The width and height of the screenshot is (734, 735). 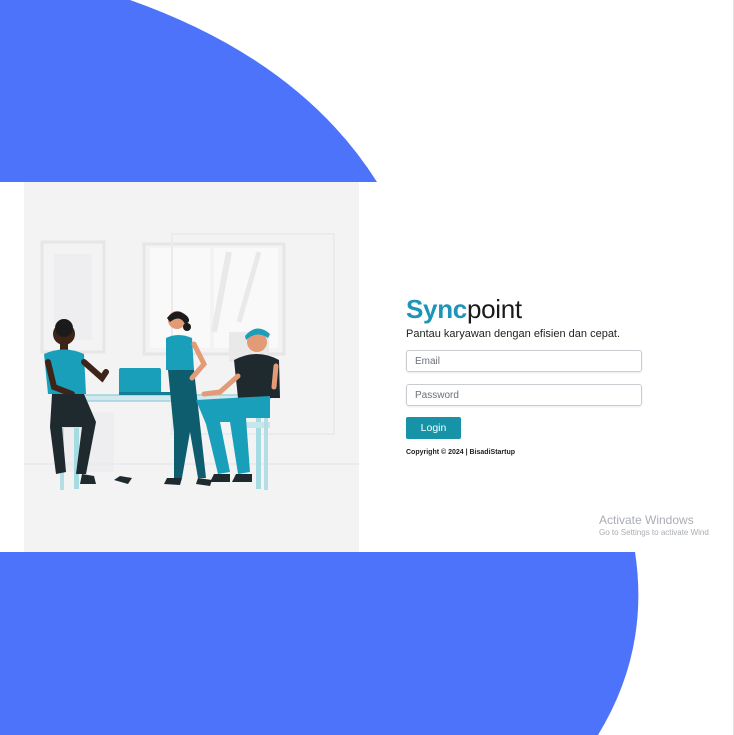 I want to click on password-field, so click(x=524, y=395).